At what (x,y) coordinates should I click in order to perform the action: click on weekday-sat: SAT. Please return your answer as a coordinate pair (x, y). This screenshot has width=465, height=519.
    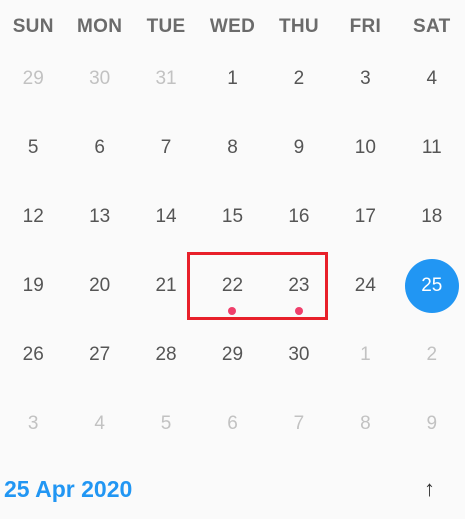
    Looking at the image, I should click on (432, 26).